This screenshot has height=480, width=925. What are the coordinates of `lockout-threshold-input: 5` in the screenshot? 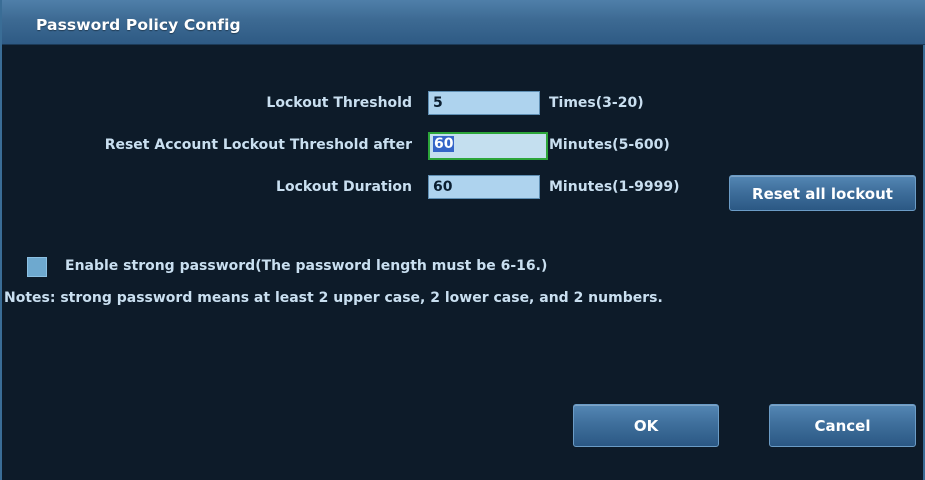 It's located at (484, 103).